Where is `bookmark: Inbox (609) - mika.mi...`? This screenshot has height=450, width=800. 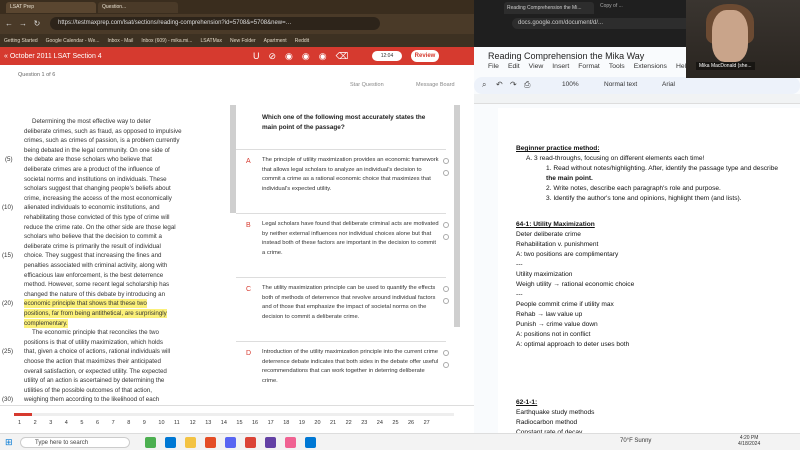
bookmark: Inbox (609) - mika.mi... is located at coordinates (166, 41).